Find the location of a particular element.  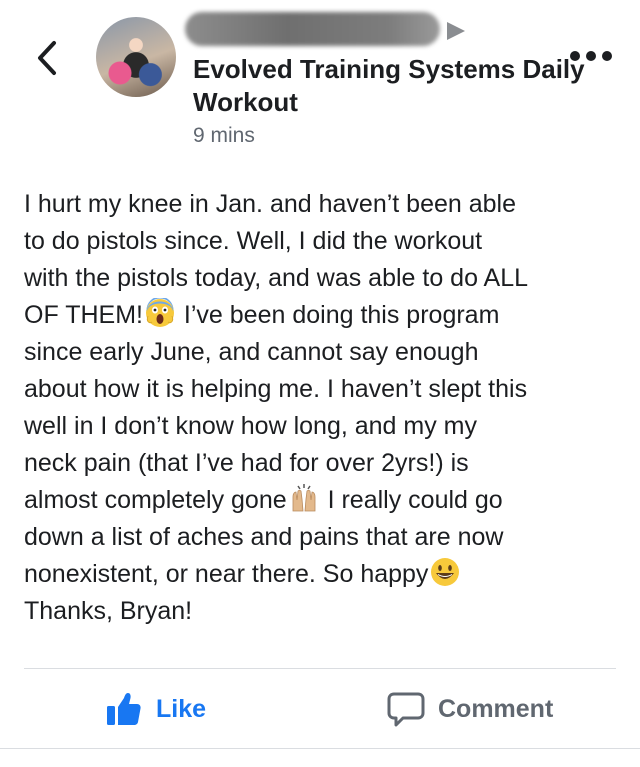

group-avatar is located at coordinates (136, 57).